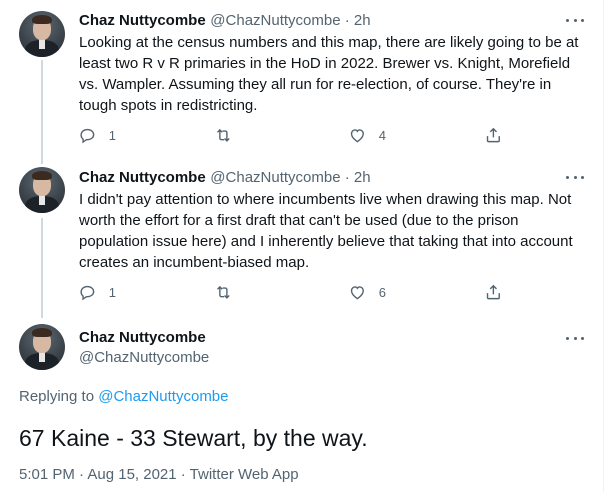  I want to click on like-button: 6, so click(367, 292).